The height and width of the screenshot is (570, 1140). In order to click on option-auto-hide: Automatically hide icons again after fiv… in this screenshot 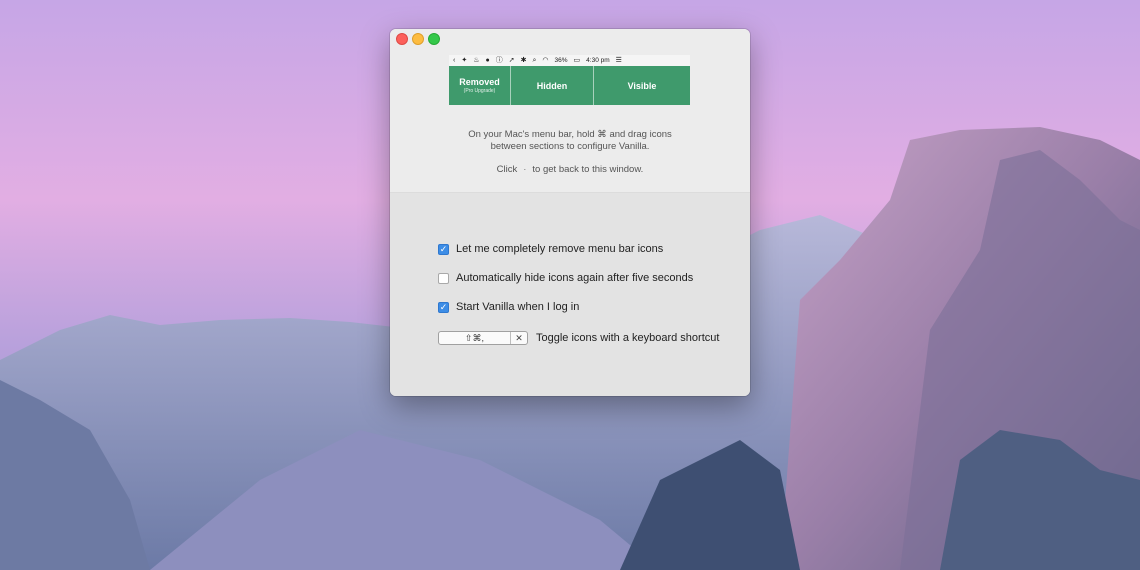, I will do `click(565, 278)`.